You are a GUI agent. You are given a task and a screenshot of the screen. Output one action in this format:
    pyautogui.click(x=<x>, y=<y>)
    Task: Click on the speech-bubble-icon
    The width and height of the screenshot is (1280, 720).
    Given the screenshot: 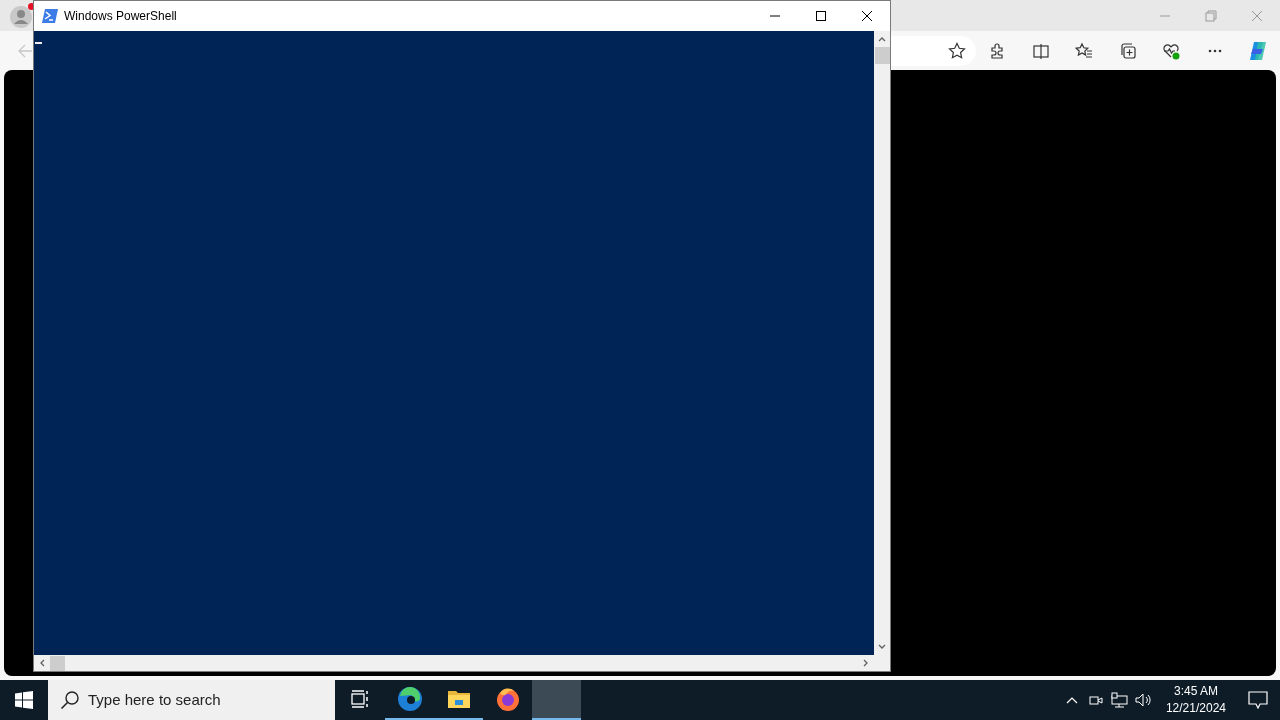 What is the action you would take?
    pyautogui.click(x=1258, y=700)
    